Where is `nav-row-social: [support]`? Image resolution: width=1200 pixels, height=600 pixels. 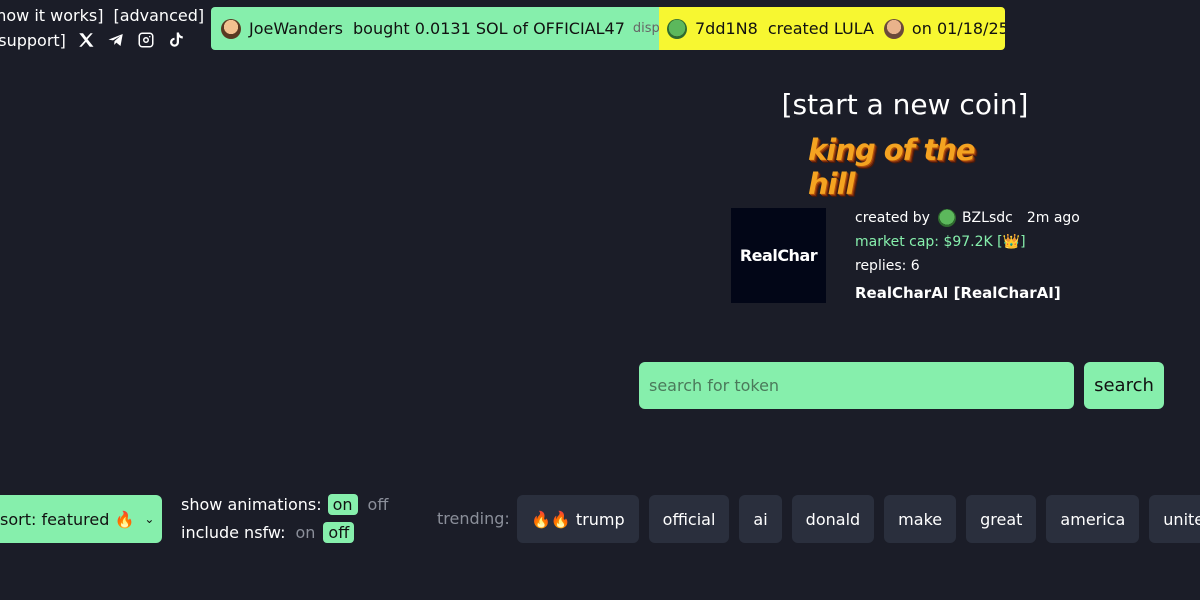
nav-row-social: [support] is located at coordinates (93, 40).